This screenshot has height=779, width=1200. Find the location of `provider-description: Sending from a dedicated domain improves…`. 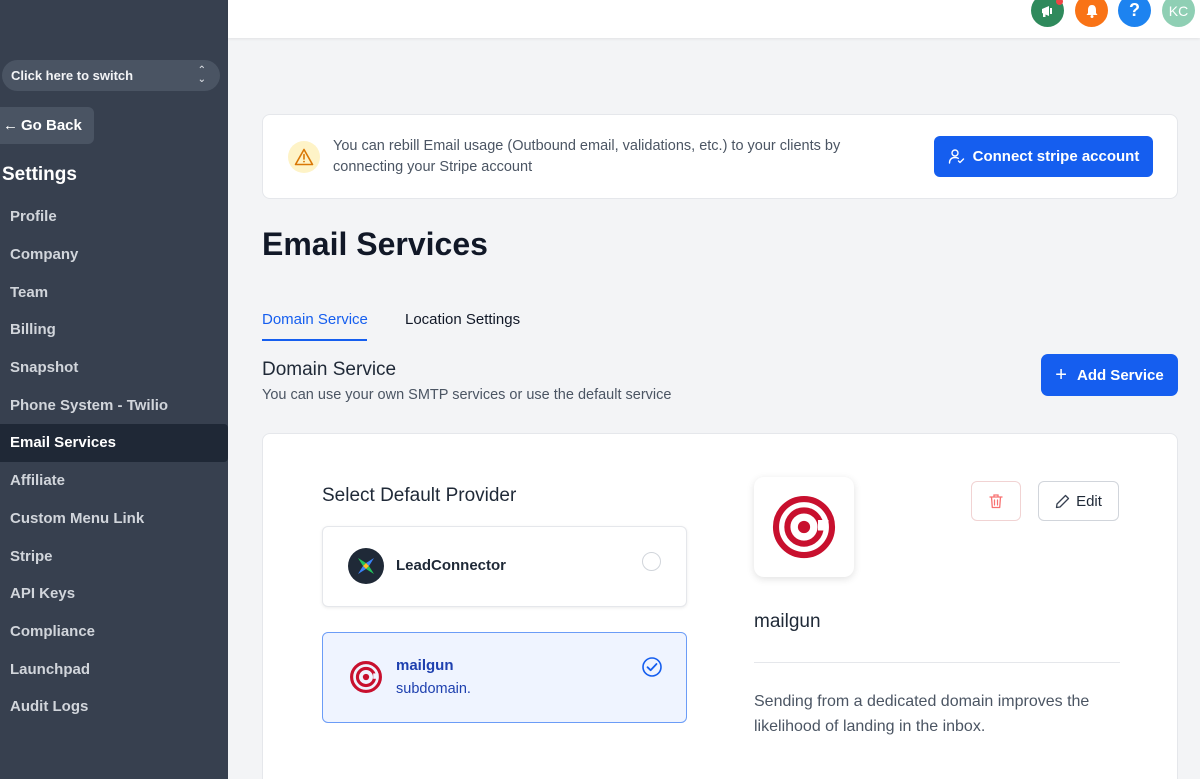

provider-description: Sending from a dedicated domain improves… is located at coordinates (922, 714).